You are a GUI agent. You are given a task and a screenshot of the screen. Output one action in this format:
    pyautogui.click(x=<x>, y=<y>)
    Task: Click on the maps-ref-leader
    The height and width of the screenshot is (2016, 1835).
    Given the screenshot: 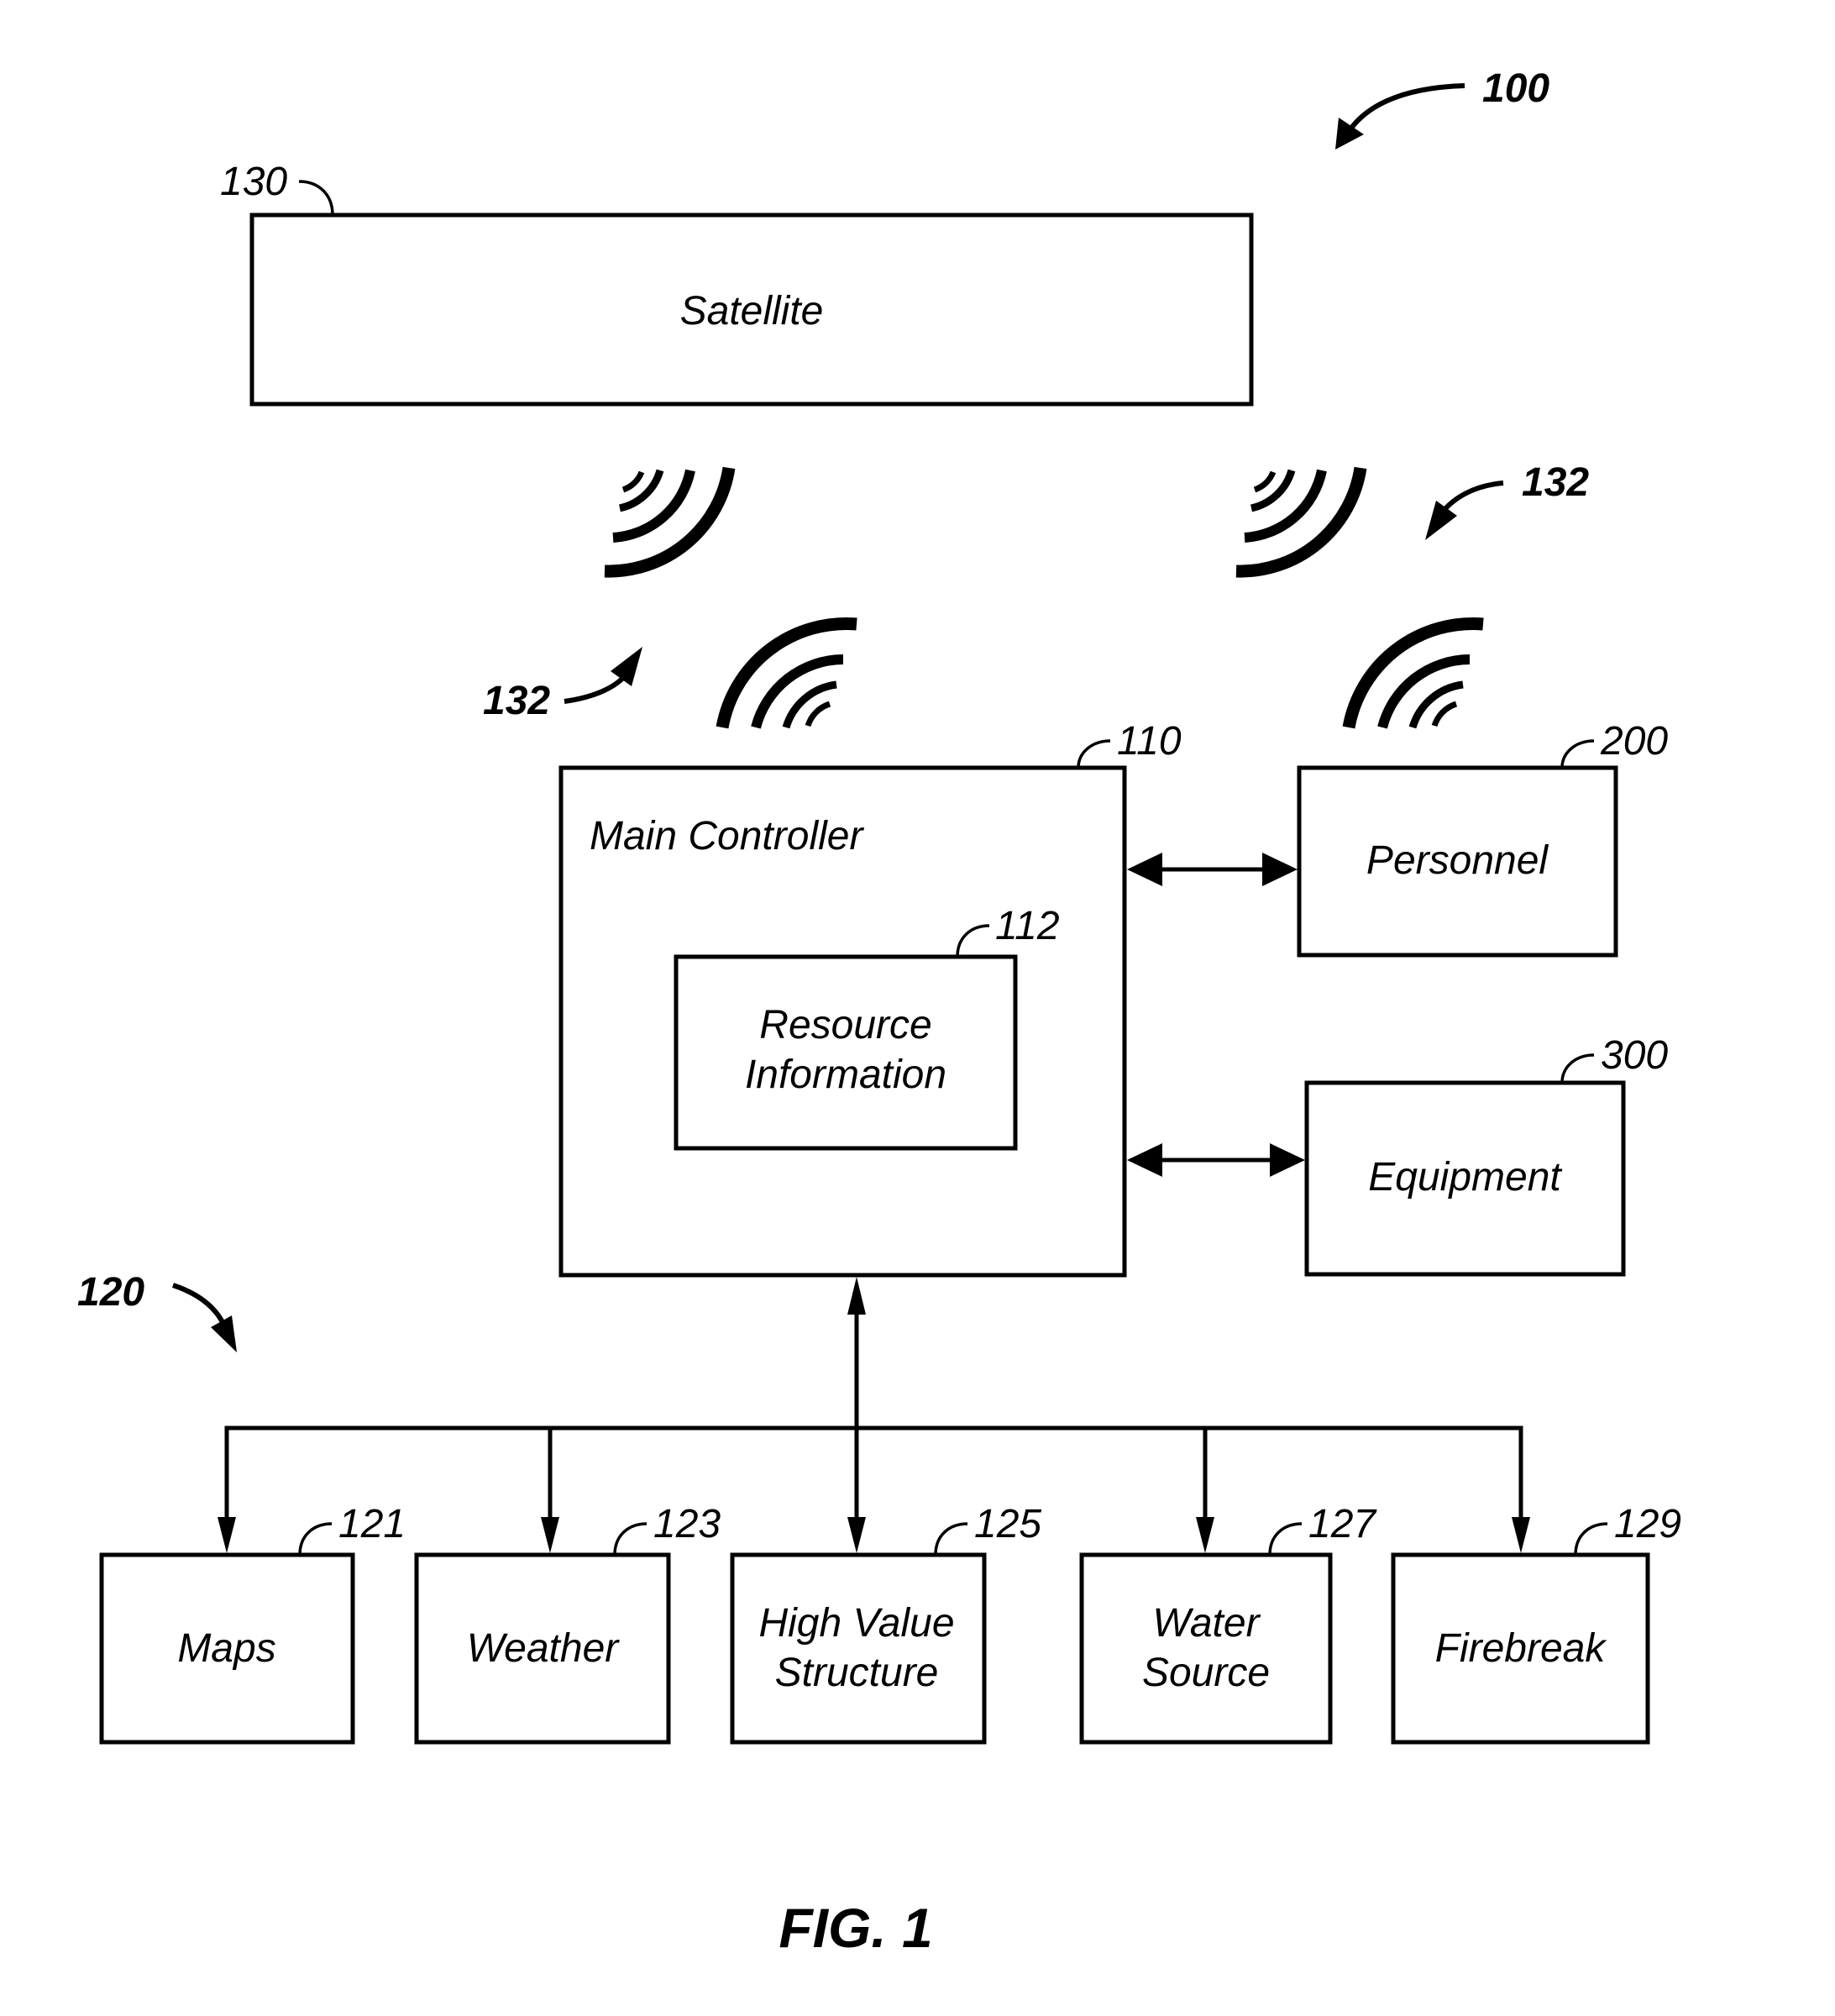 What is the action you would take?
    pyautogui.click(x=315, y=1539)
    